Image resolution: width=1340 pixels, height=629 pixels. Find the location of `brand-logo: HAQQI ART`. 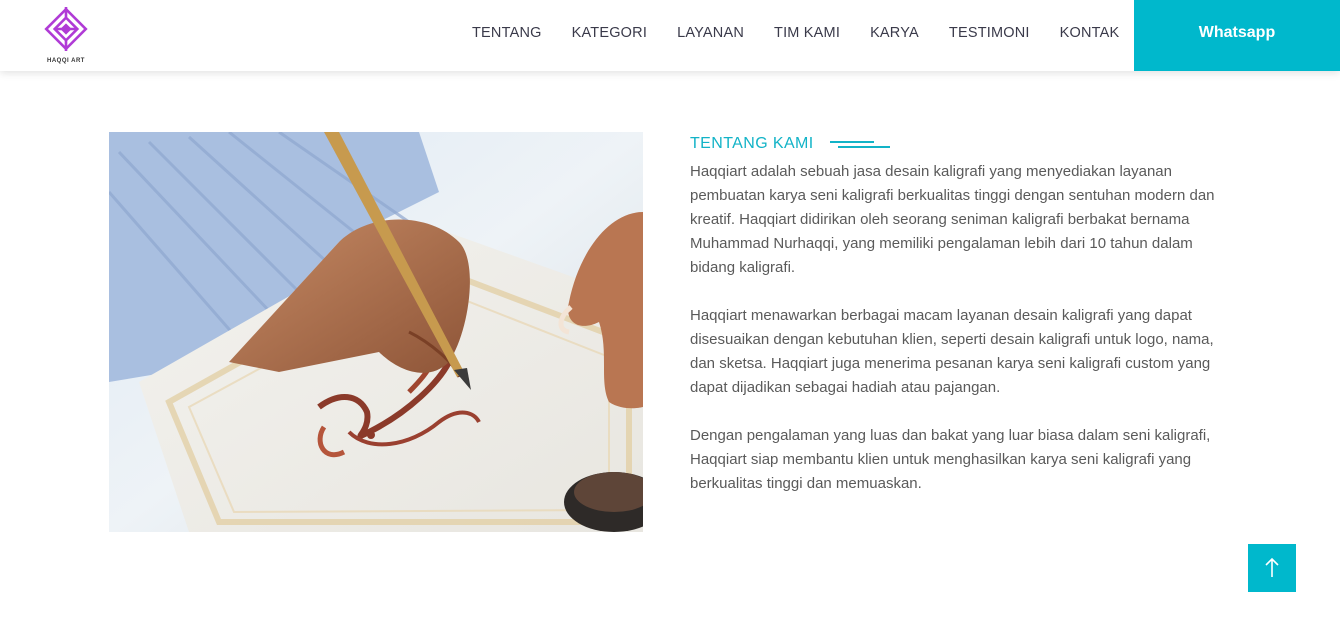

brand-logo: HAQQI ART is located at coordinates (66, 35).